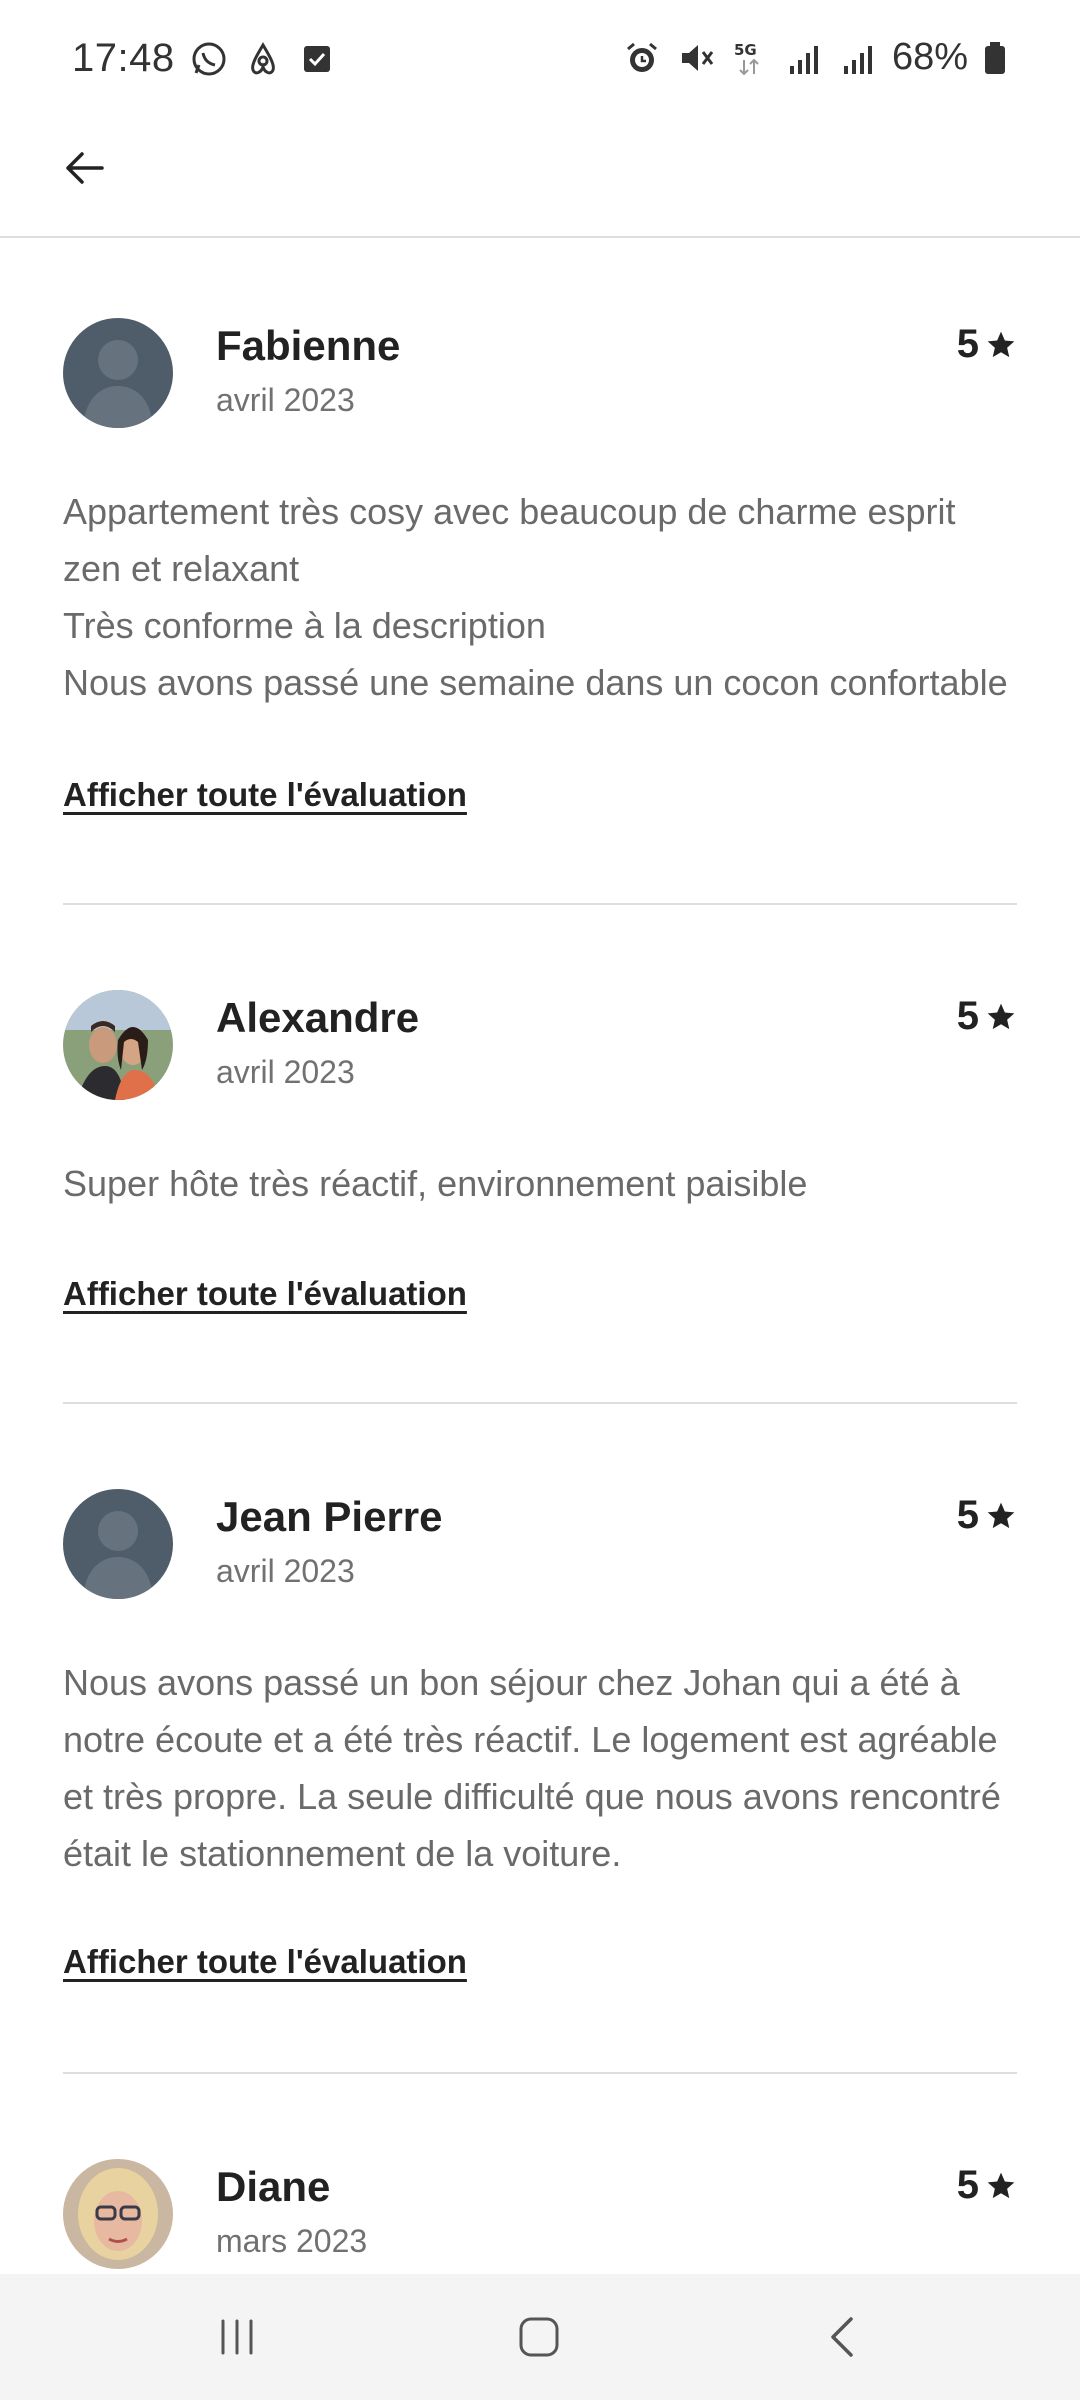  I want to click on back-button, so click(84, 168).